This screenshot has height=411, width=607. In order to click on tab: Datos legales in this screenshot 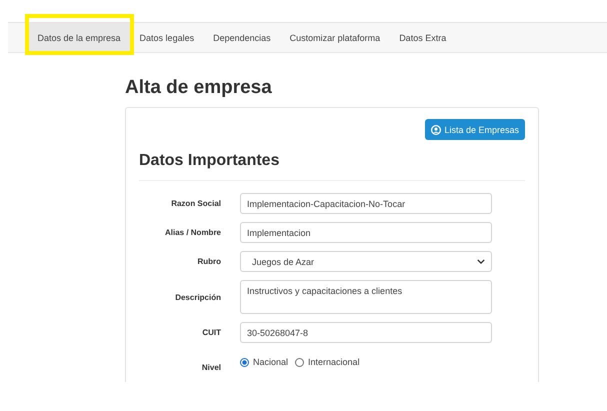, I will do `click(167, 37)`.